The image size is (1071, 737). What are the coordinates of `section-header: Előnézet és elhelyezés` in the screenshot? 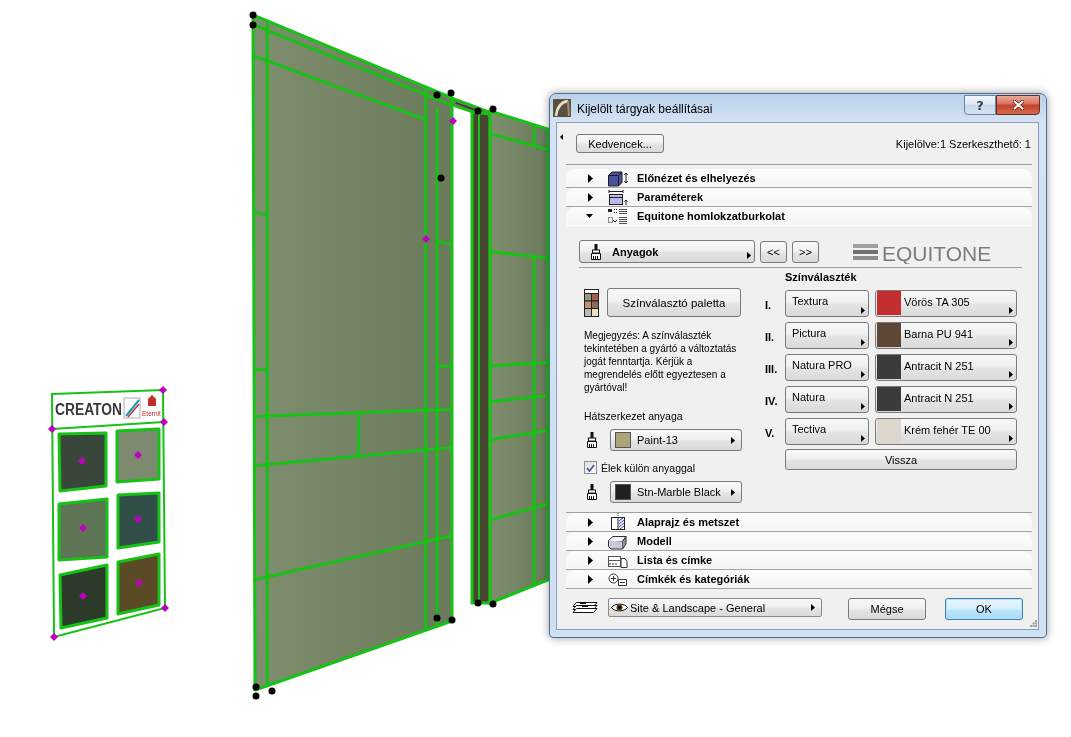 It's located at (799, 178).